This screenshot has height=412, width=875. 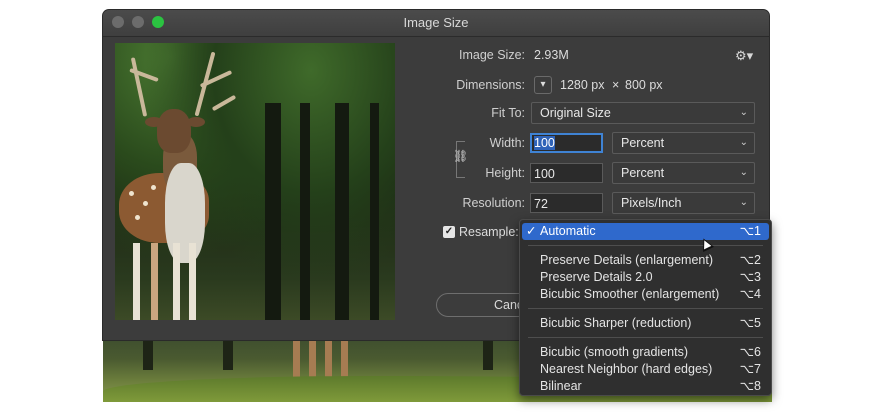 What do you see at coordinates (645, 369) in the screenshot?
I see `menu-item-nearest-neighbor: Nearest Neighbor (hard edges) ⌥7` at bounding box center [645, 369].